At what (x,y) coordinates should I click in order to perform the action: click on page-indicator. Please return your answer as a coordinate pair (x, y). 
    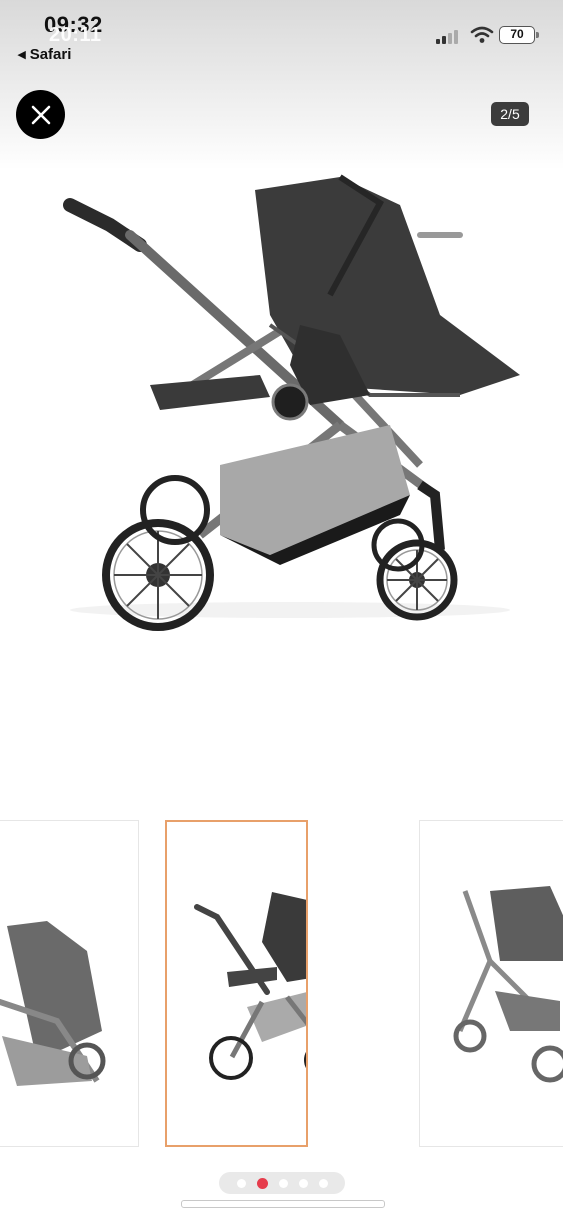
    Looking at the image, I should click on (282, 1183).